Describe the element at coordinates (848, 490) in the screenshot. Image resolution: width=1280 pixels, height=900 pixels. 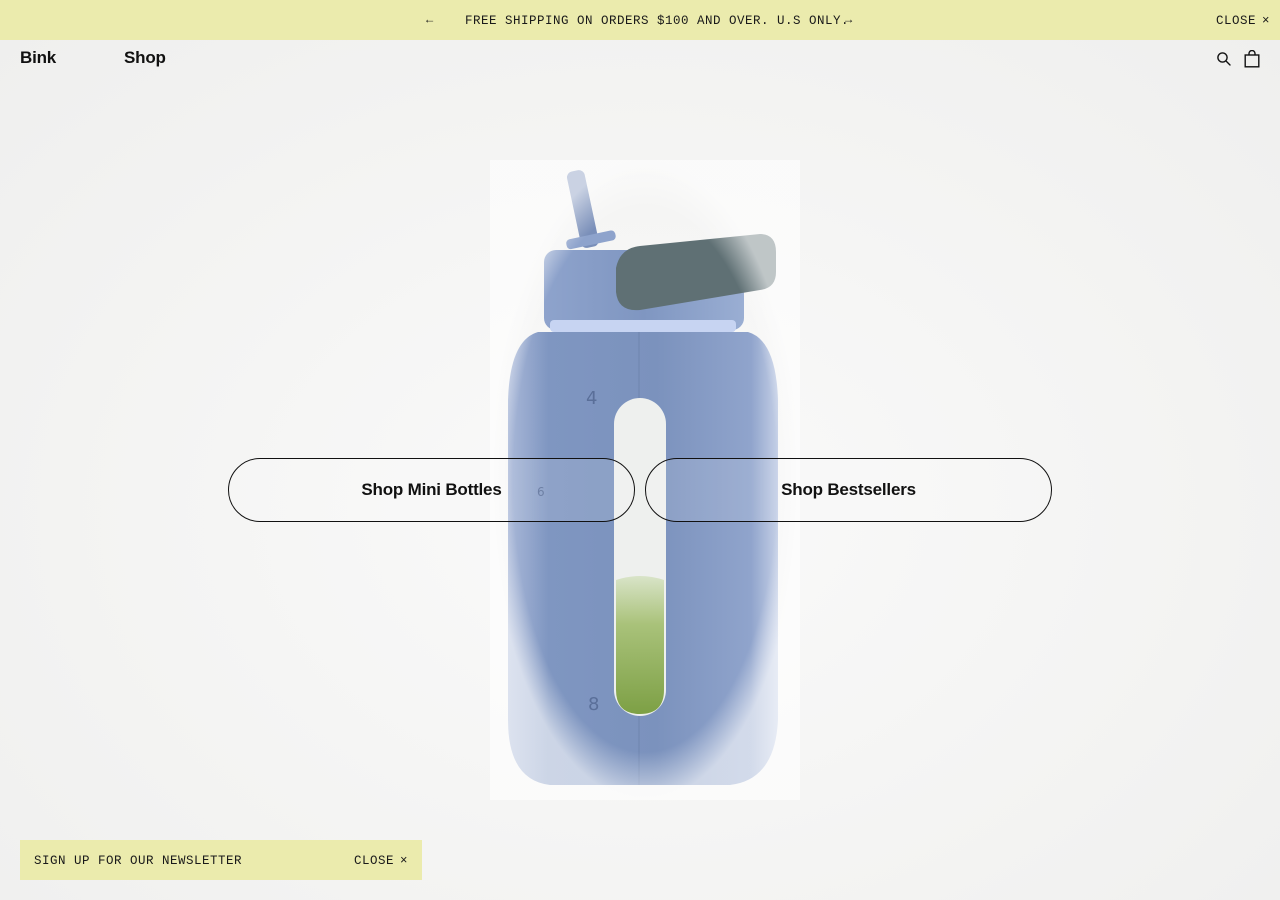
I see `shop-bestsellers-button: Shop Bestsellers` at that location.